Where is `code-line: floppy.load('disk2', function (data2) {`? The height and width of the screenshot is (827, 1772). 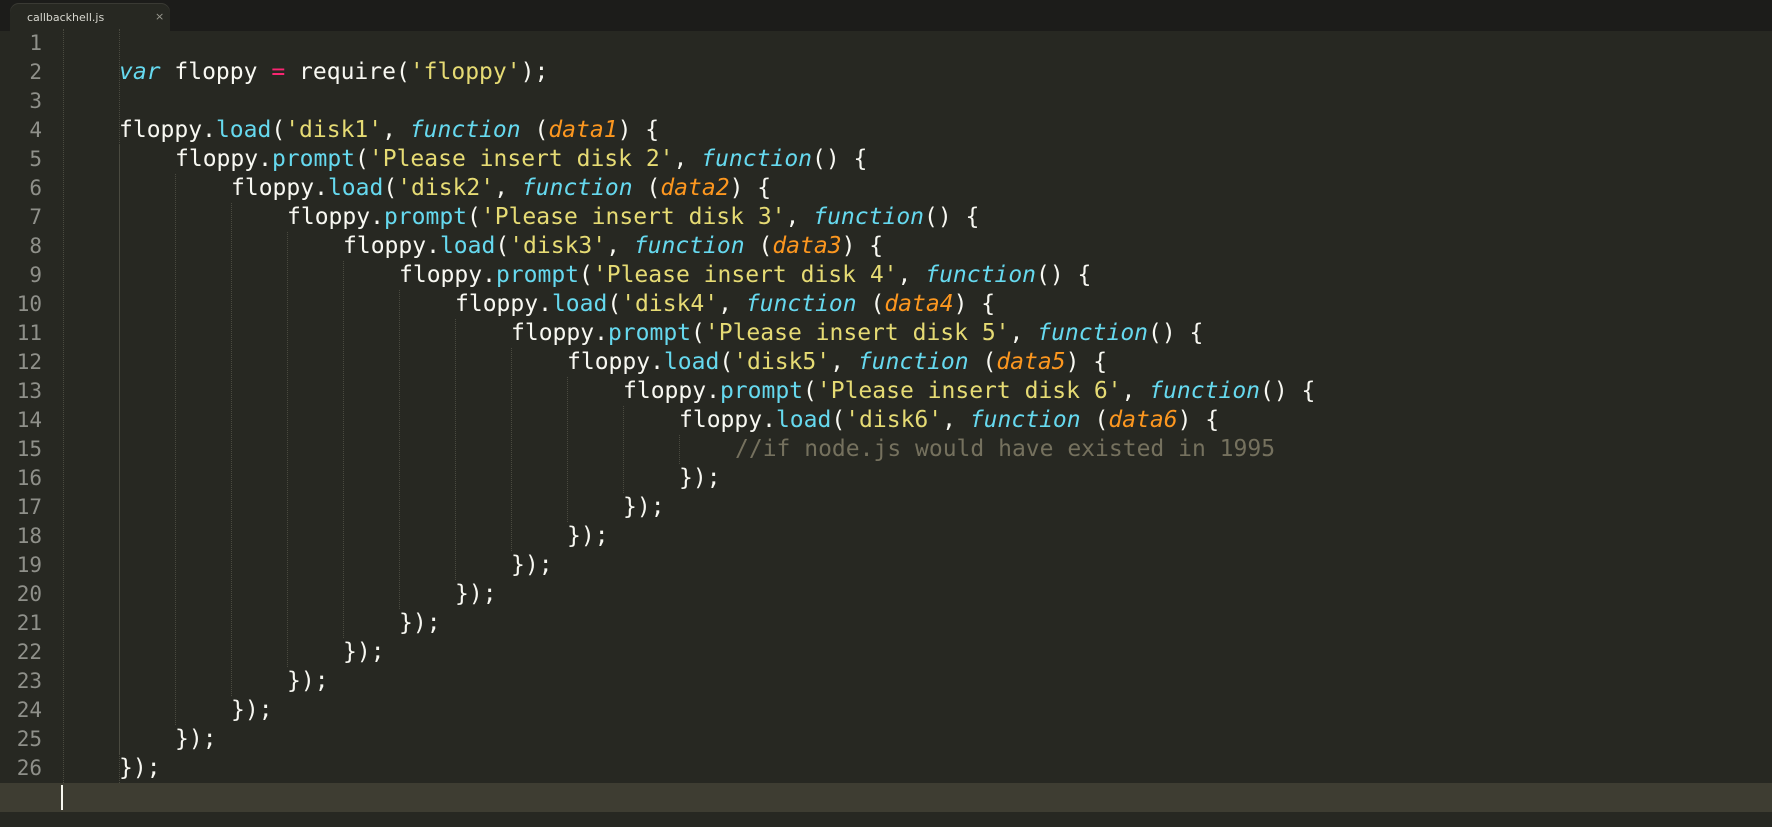
code-line: floppy.load('disk2', function (data2) { is located at coordinates (501, 188).